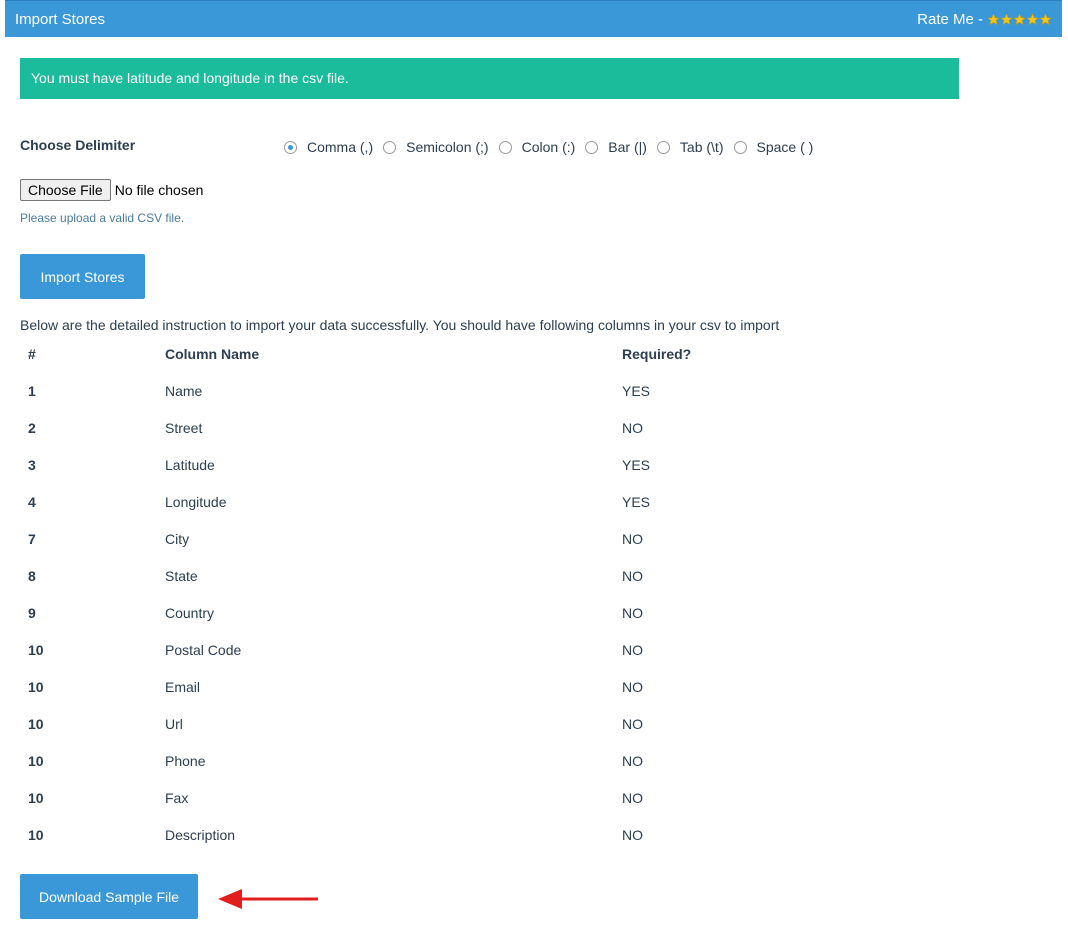  What do you see at coordinates (421, 686) in the screenshot?
I see `table-row: 10 Email NO` at bounding box center [421, 686].